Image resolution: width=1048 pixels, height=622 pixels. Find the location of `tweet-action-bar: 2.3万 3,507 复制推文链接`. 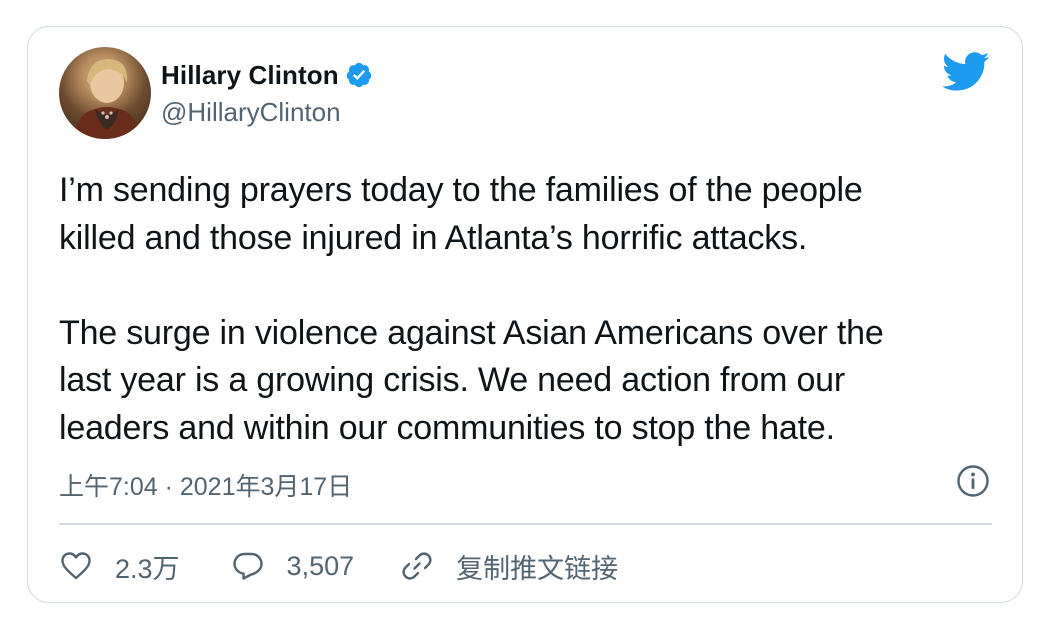

tweet-action-bar: 2.3万 3,507 复制推文链接 is located at coordinates (338, 566).